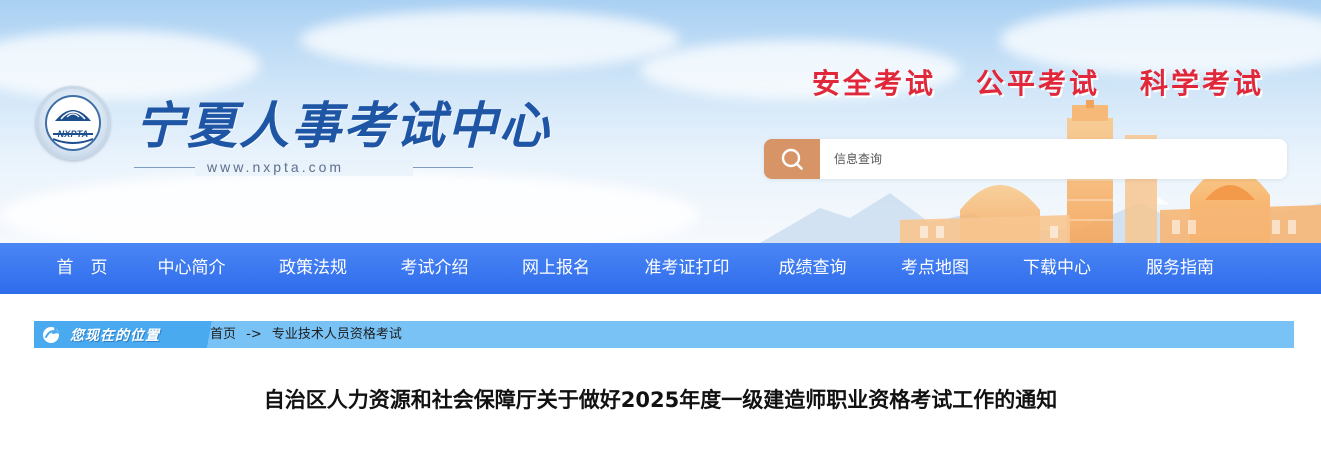 This screenshot has width=1321, height=449. I want to click on breadcrumb: 您现在的位置 首页 -> 专业技术人员资格考试, so click(664, 334).